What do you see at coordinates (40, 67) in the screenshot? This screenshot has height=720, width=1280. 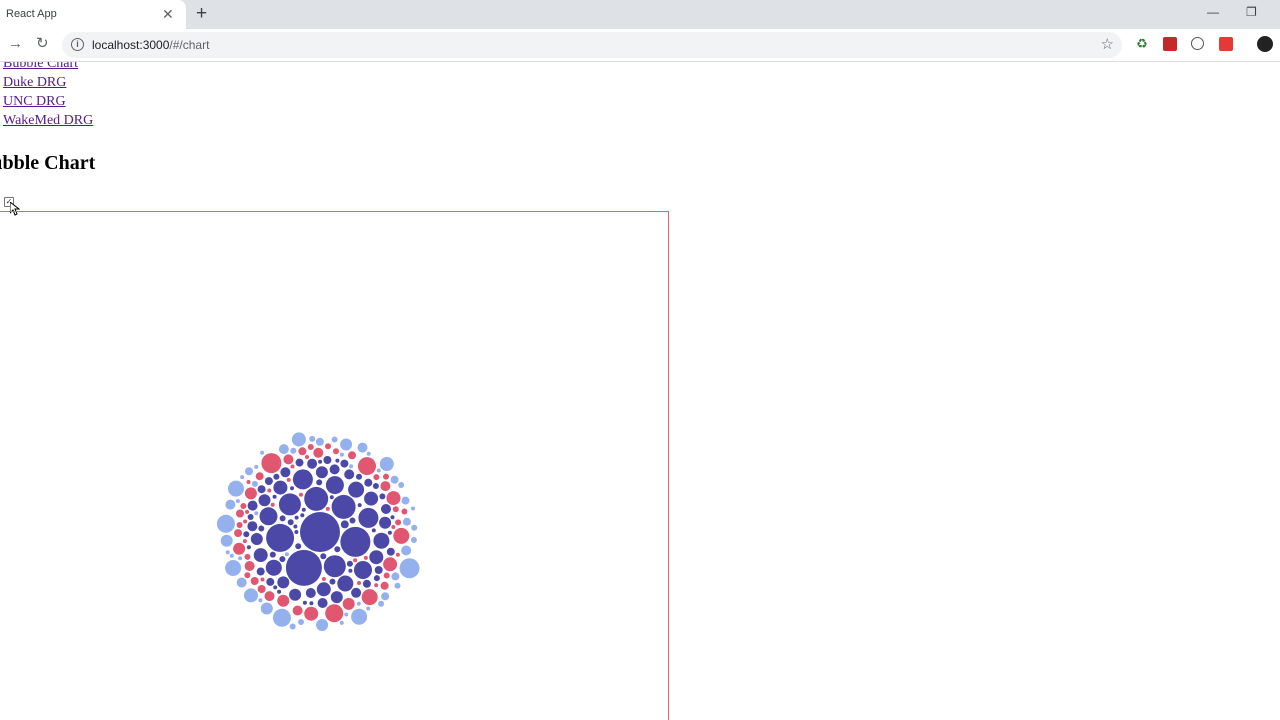 I see `nav-link-bubble-chart: Bubble Chart` at bounding box center [40, 67].